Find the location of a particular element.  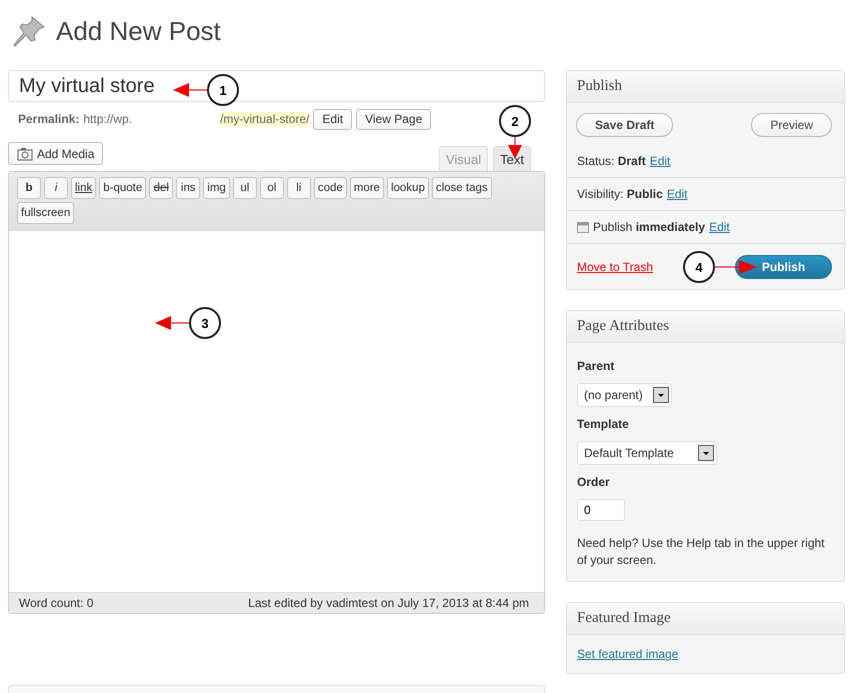

format-button: img is located at coordinates (216, 188).